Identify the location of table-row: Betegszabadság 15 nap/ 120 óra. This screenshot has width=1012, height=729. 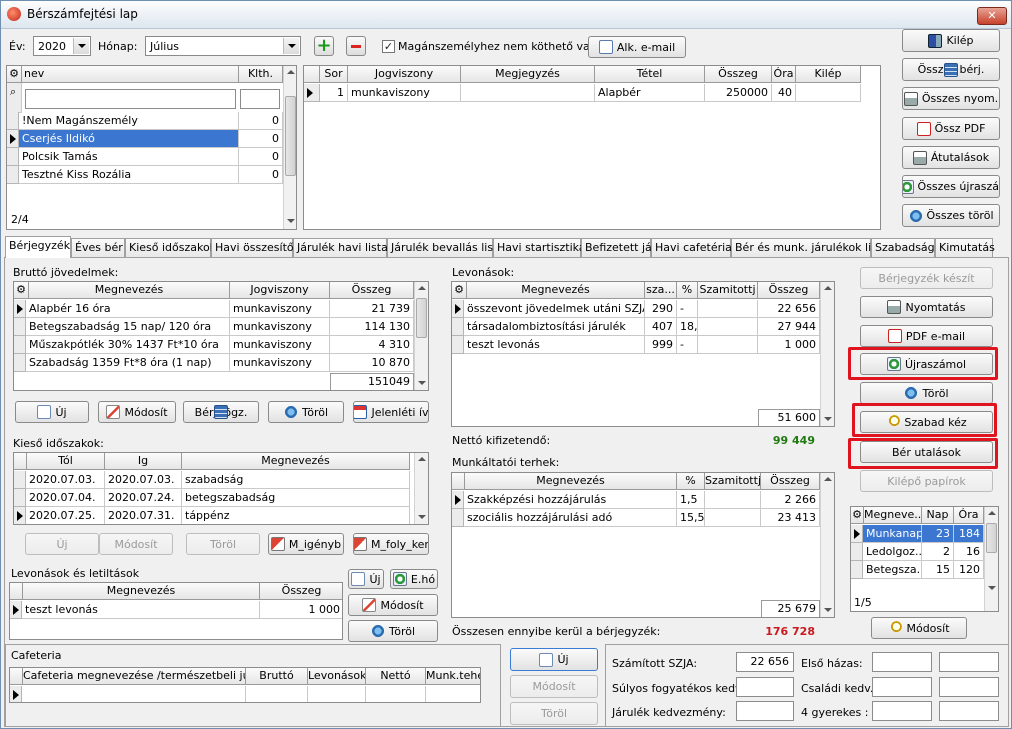
(128, 327).